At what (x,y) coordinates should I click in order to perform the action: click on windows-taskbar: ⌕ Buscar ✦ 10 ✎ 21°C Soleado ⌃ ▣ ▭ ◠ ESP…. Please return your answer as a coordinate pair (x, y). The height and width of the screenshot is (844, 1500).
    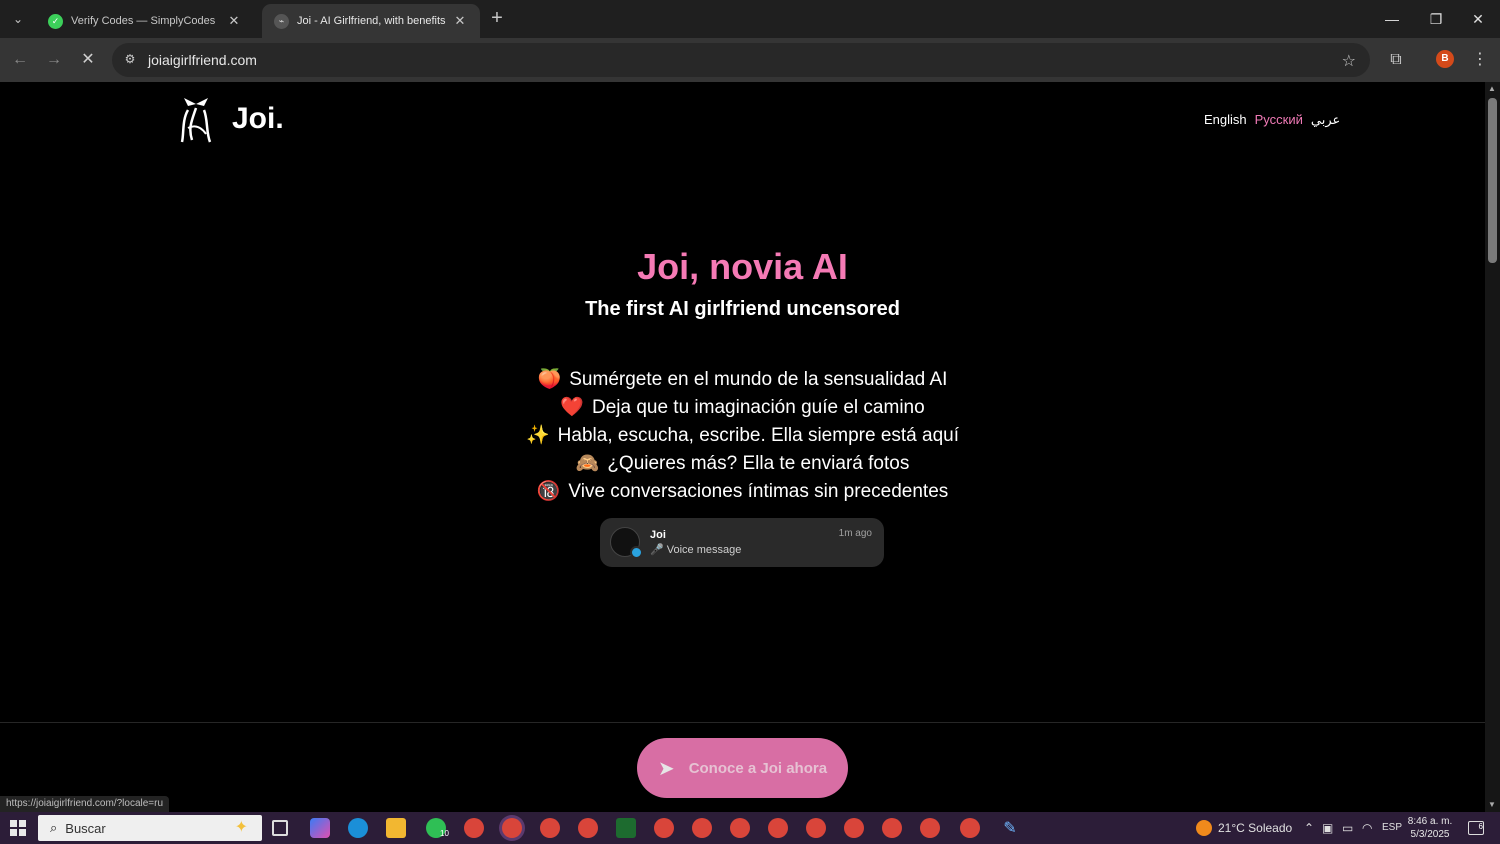
    Looking at the image, I should click on (750, 828).